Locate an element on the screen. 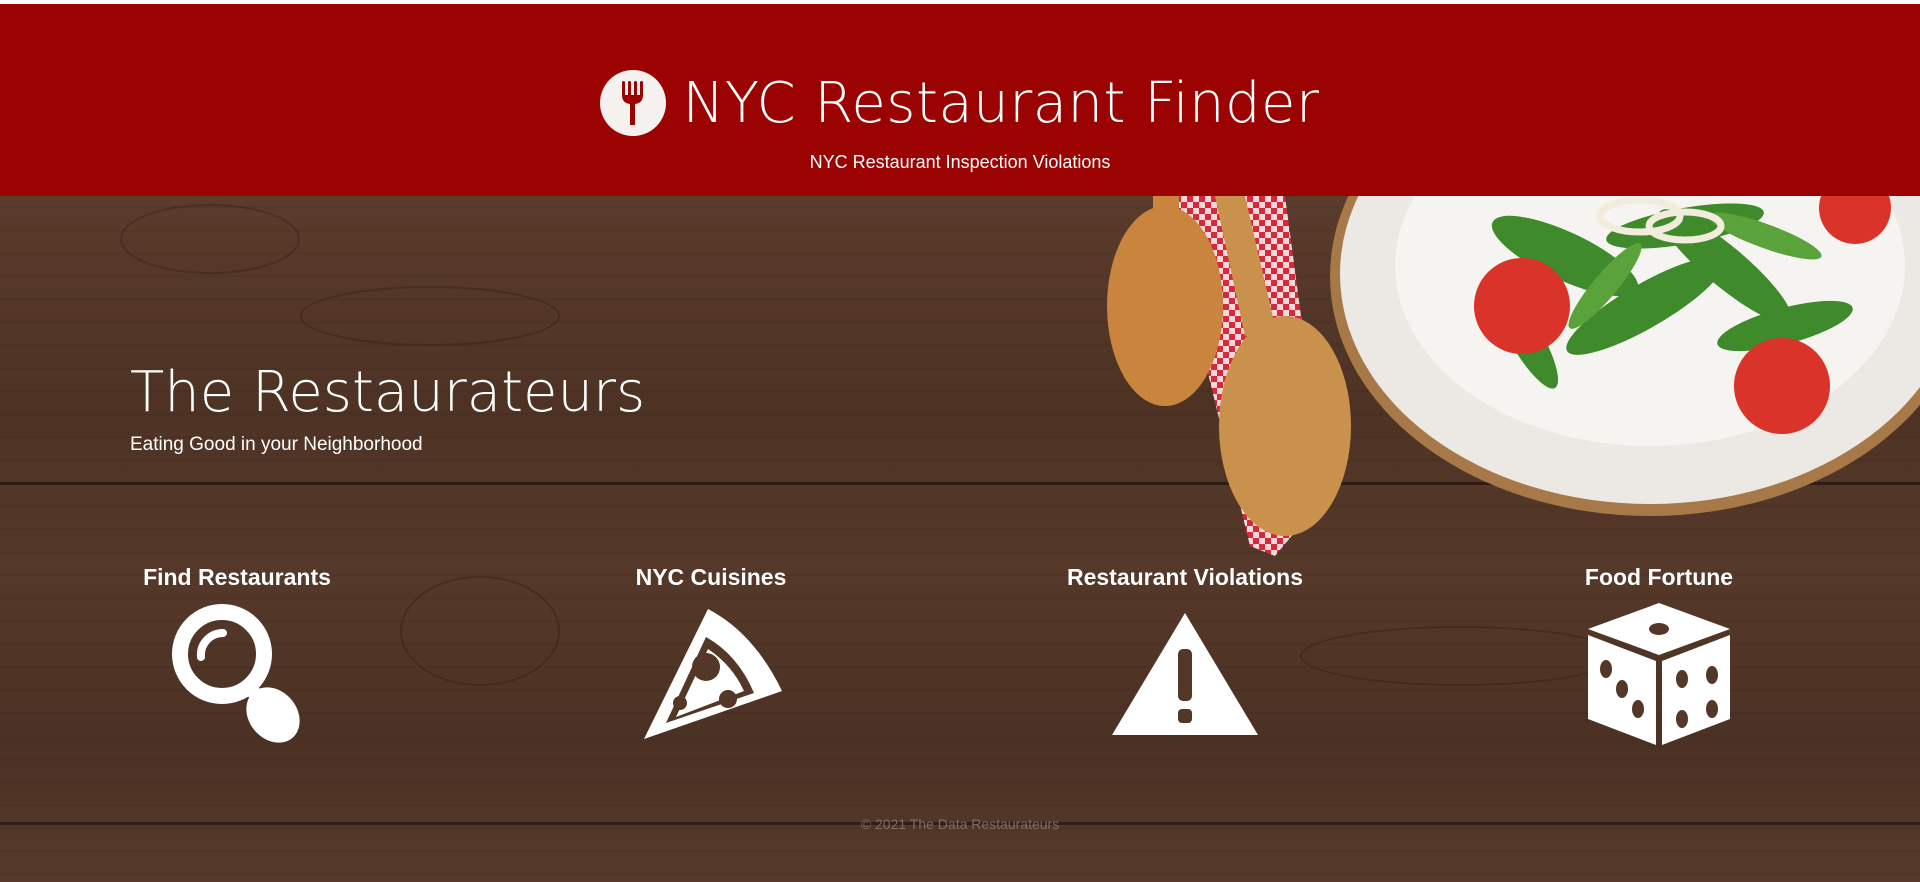 The image size is (1920, 882). magnifying-glass-icon is located at coordinates (237, 676).